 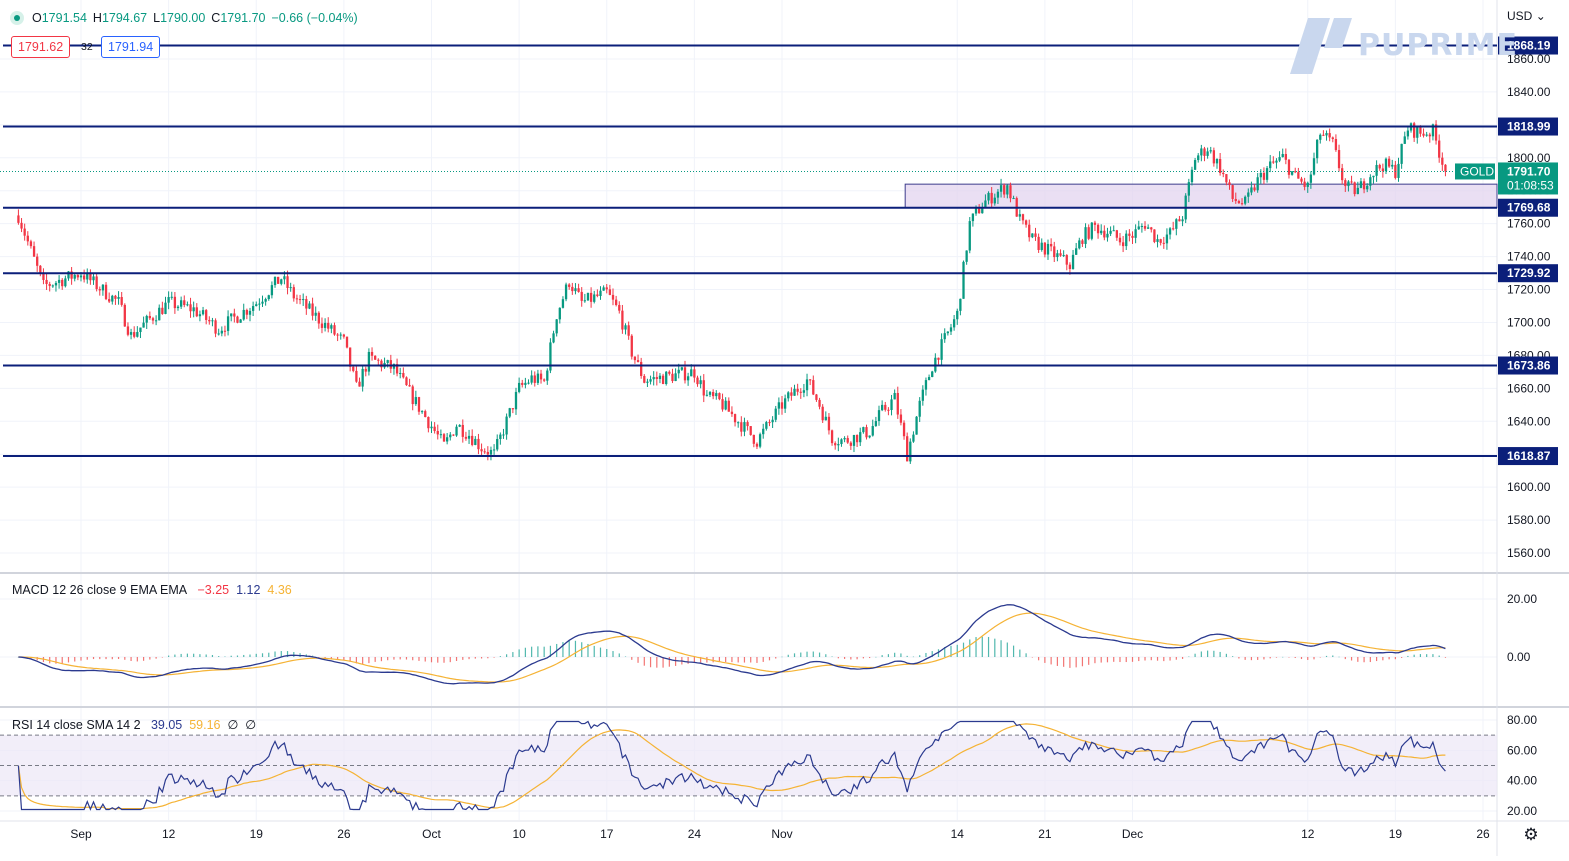 I want to click on price-tick-label: 1580.00, so click(x=1529, y=520).